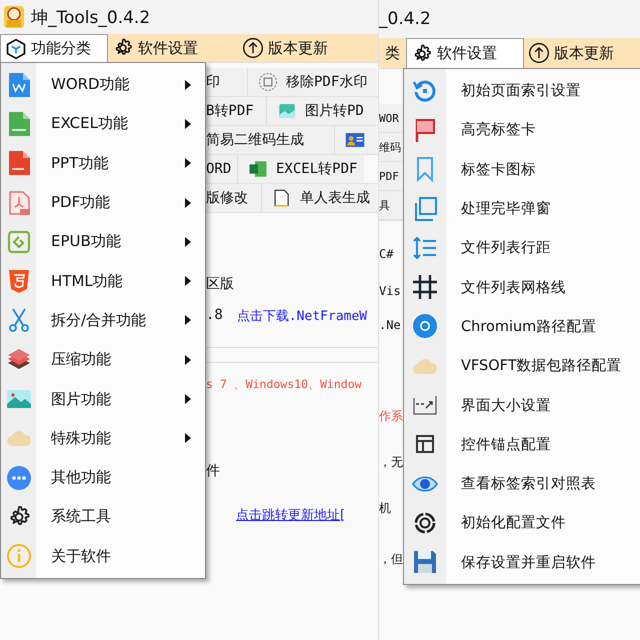  I want to click on info-text: 区版, so click(220, 284).